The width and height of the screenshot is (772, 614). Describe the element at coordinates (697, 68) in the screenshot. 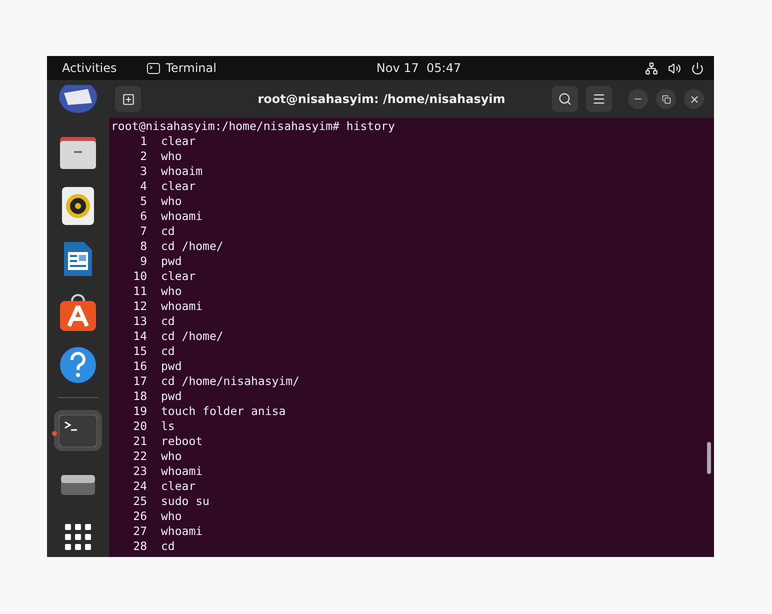

I see `power-icon` at that location.